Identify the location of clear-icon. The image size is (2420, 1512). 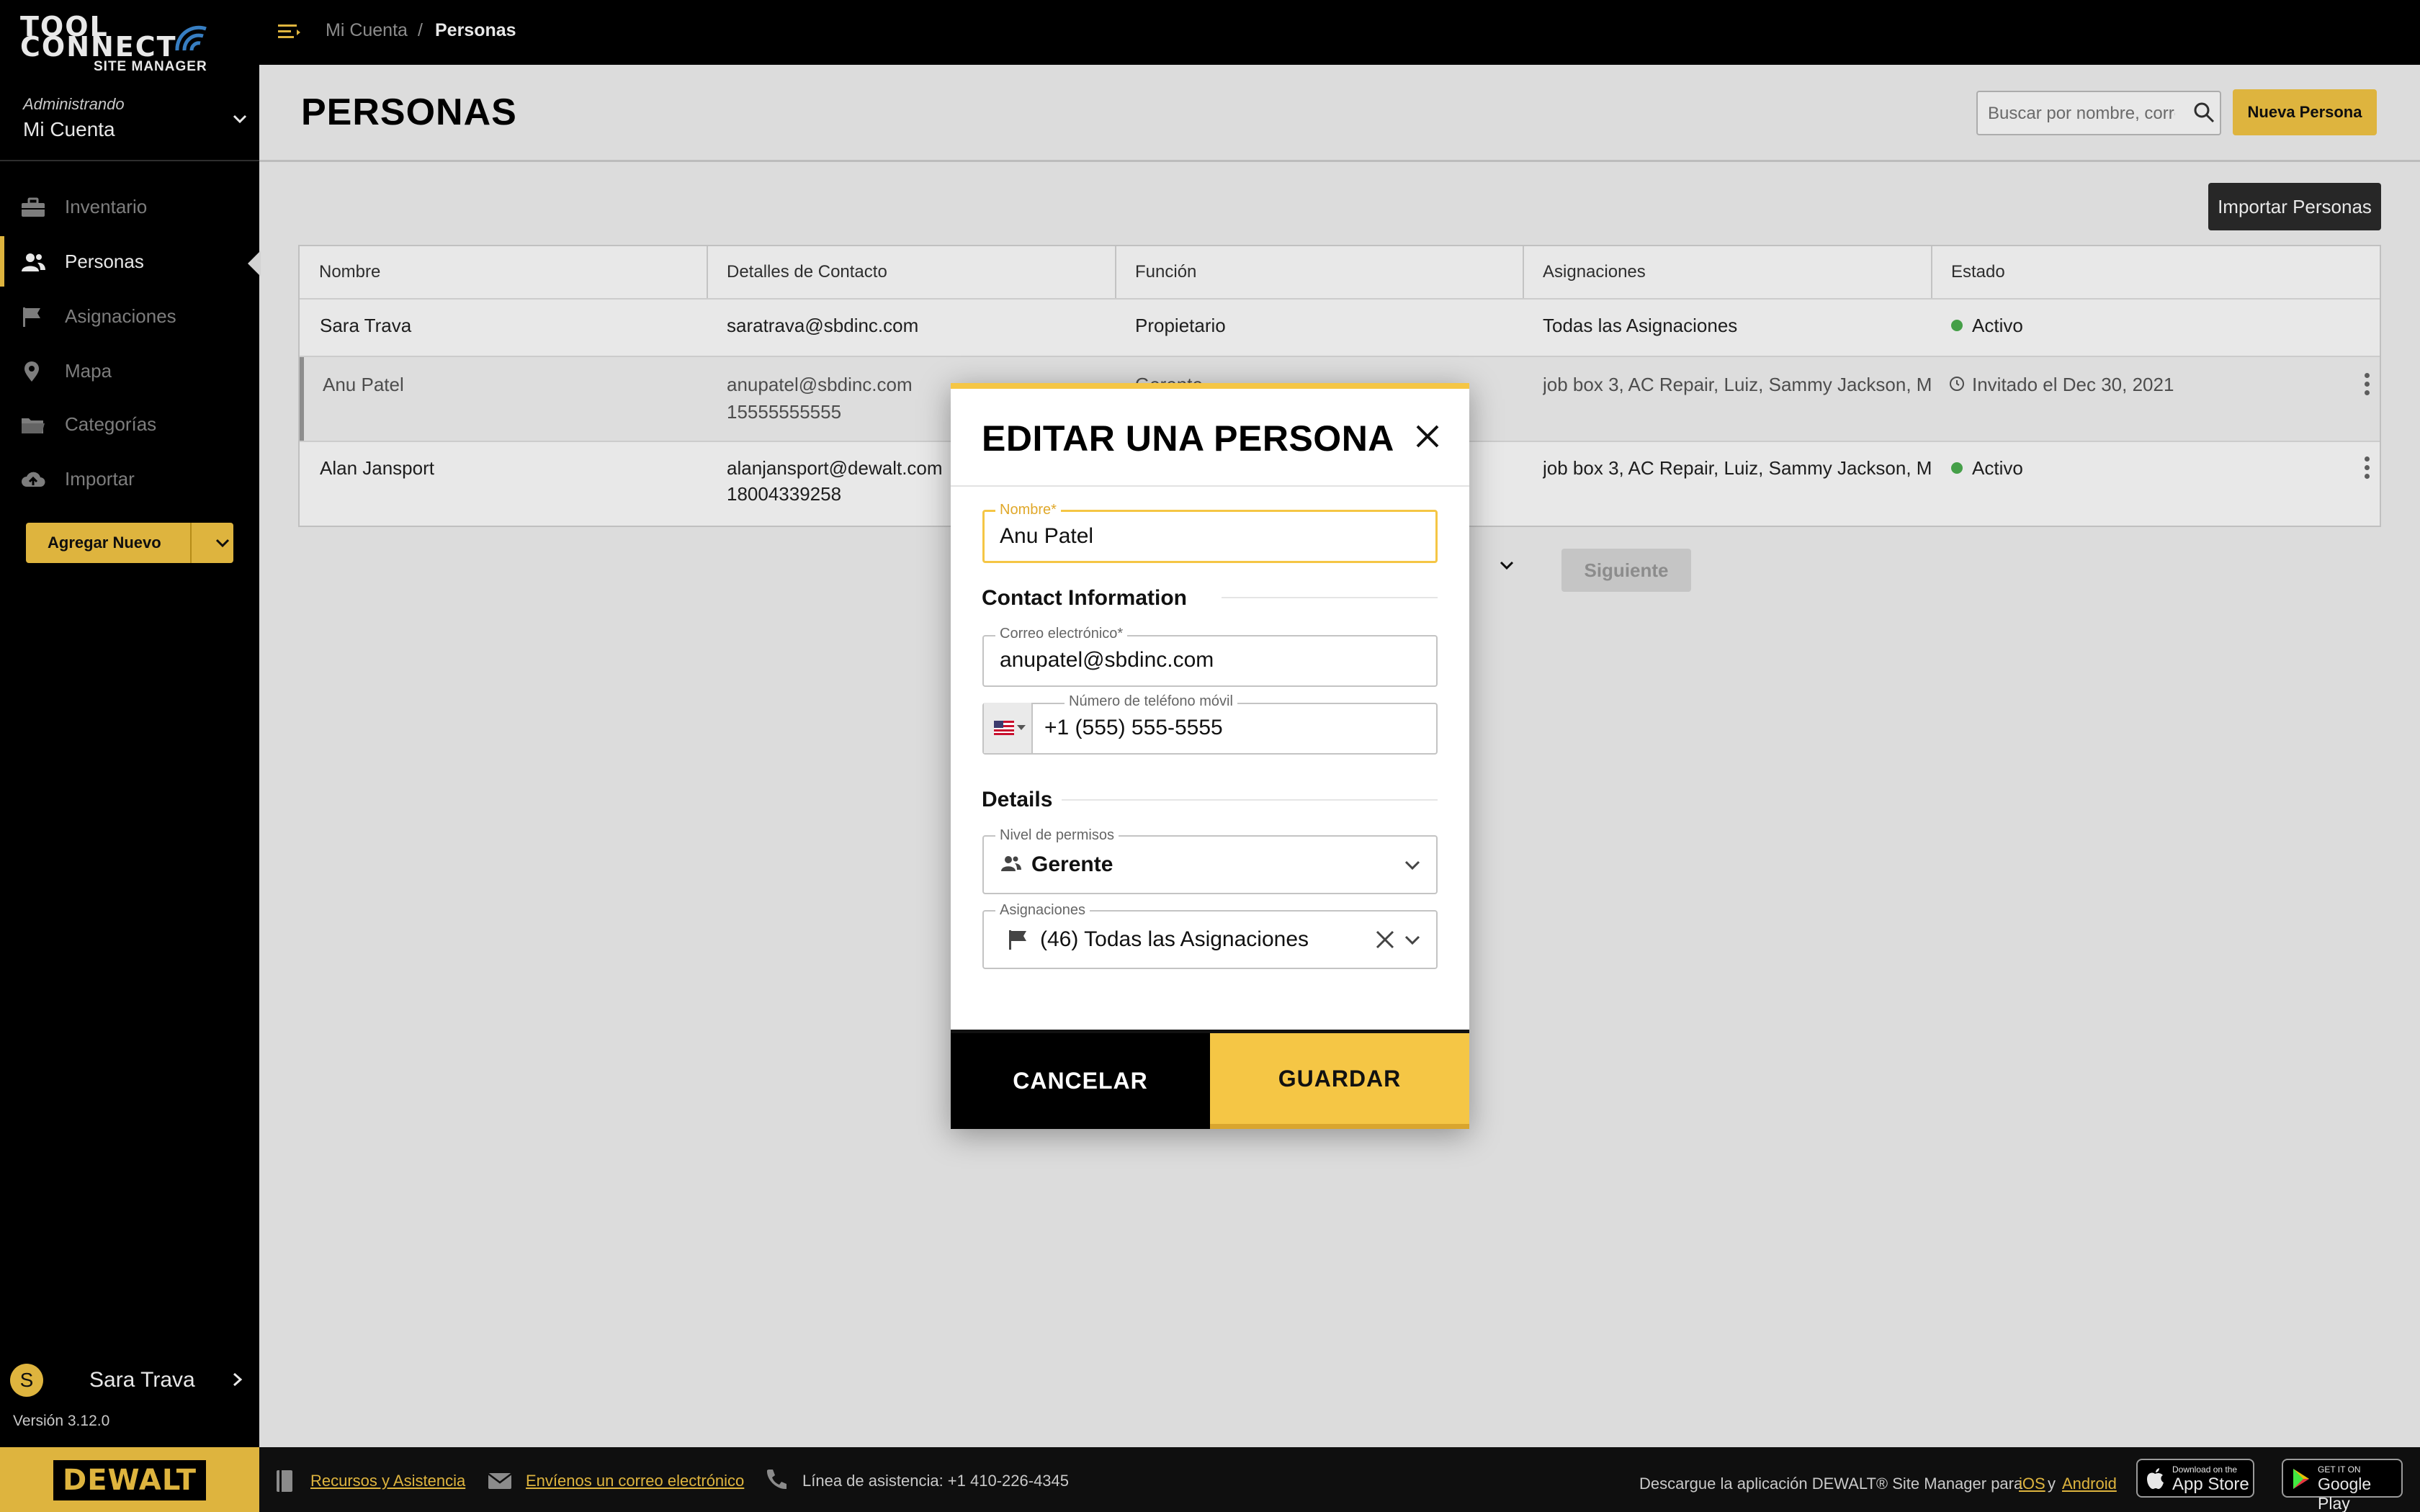
(1385, 939).